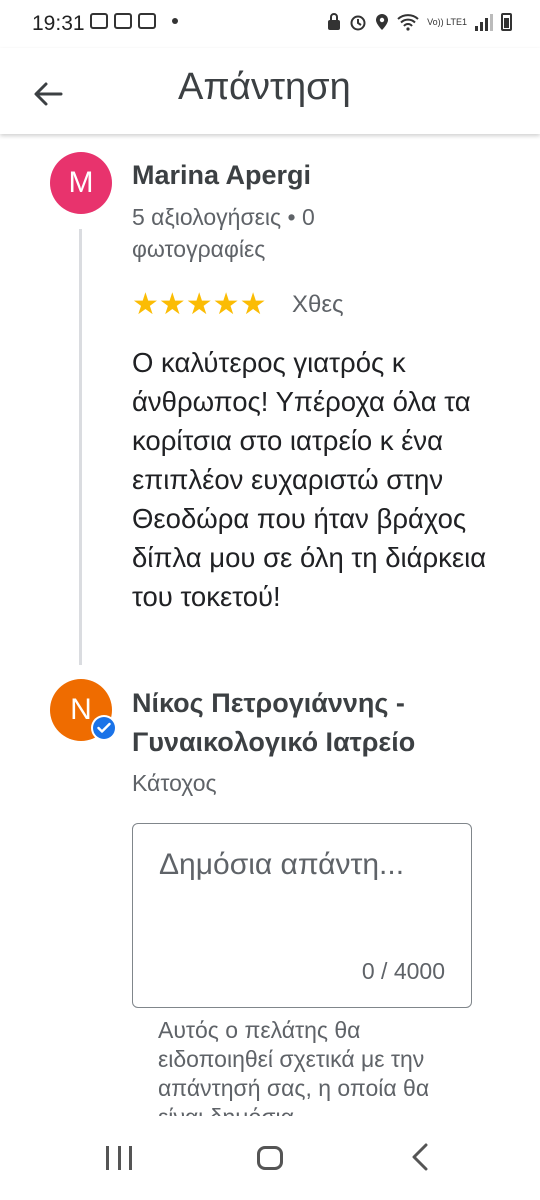 This screenshot has width=540, height=1200. I want to click on media-icon, so click(123, 21).